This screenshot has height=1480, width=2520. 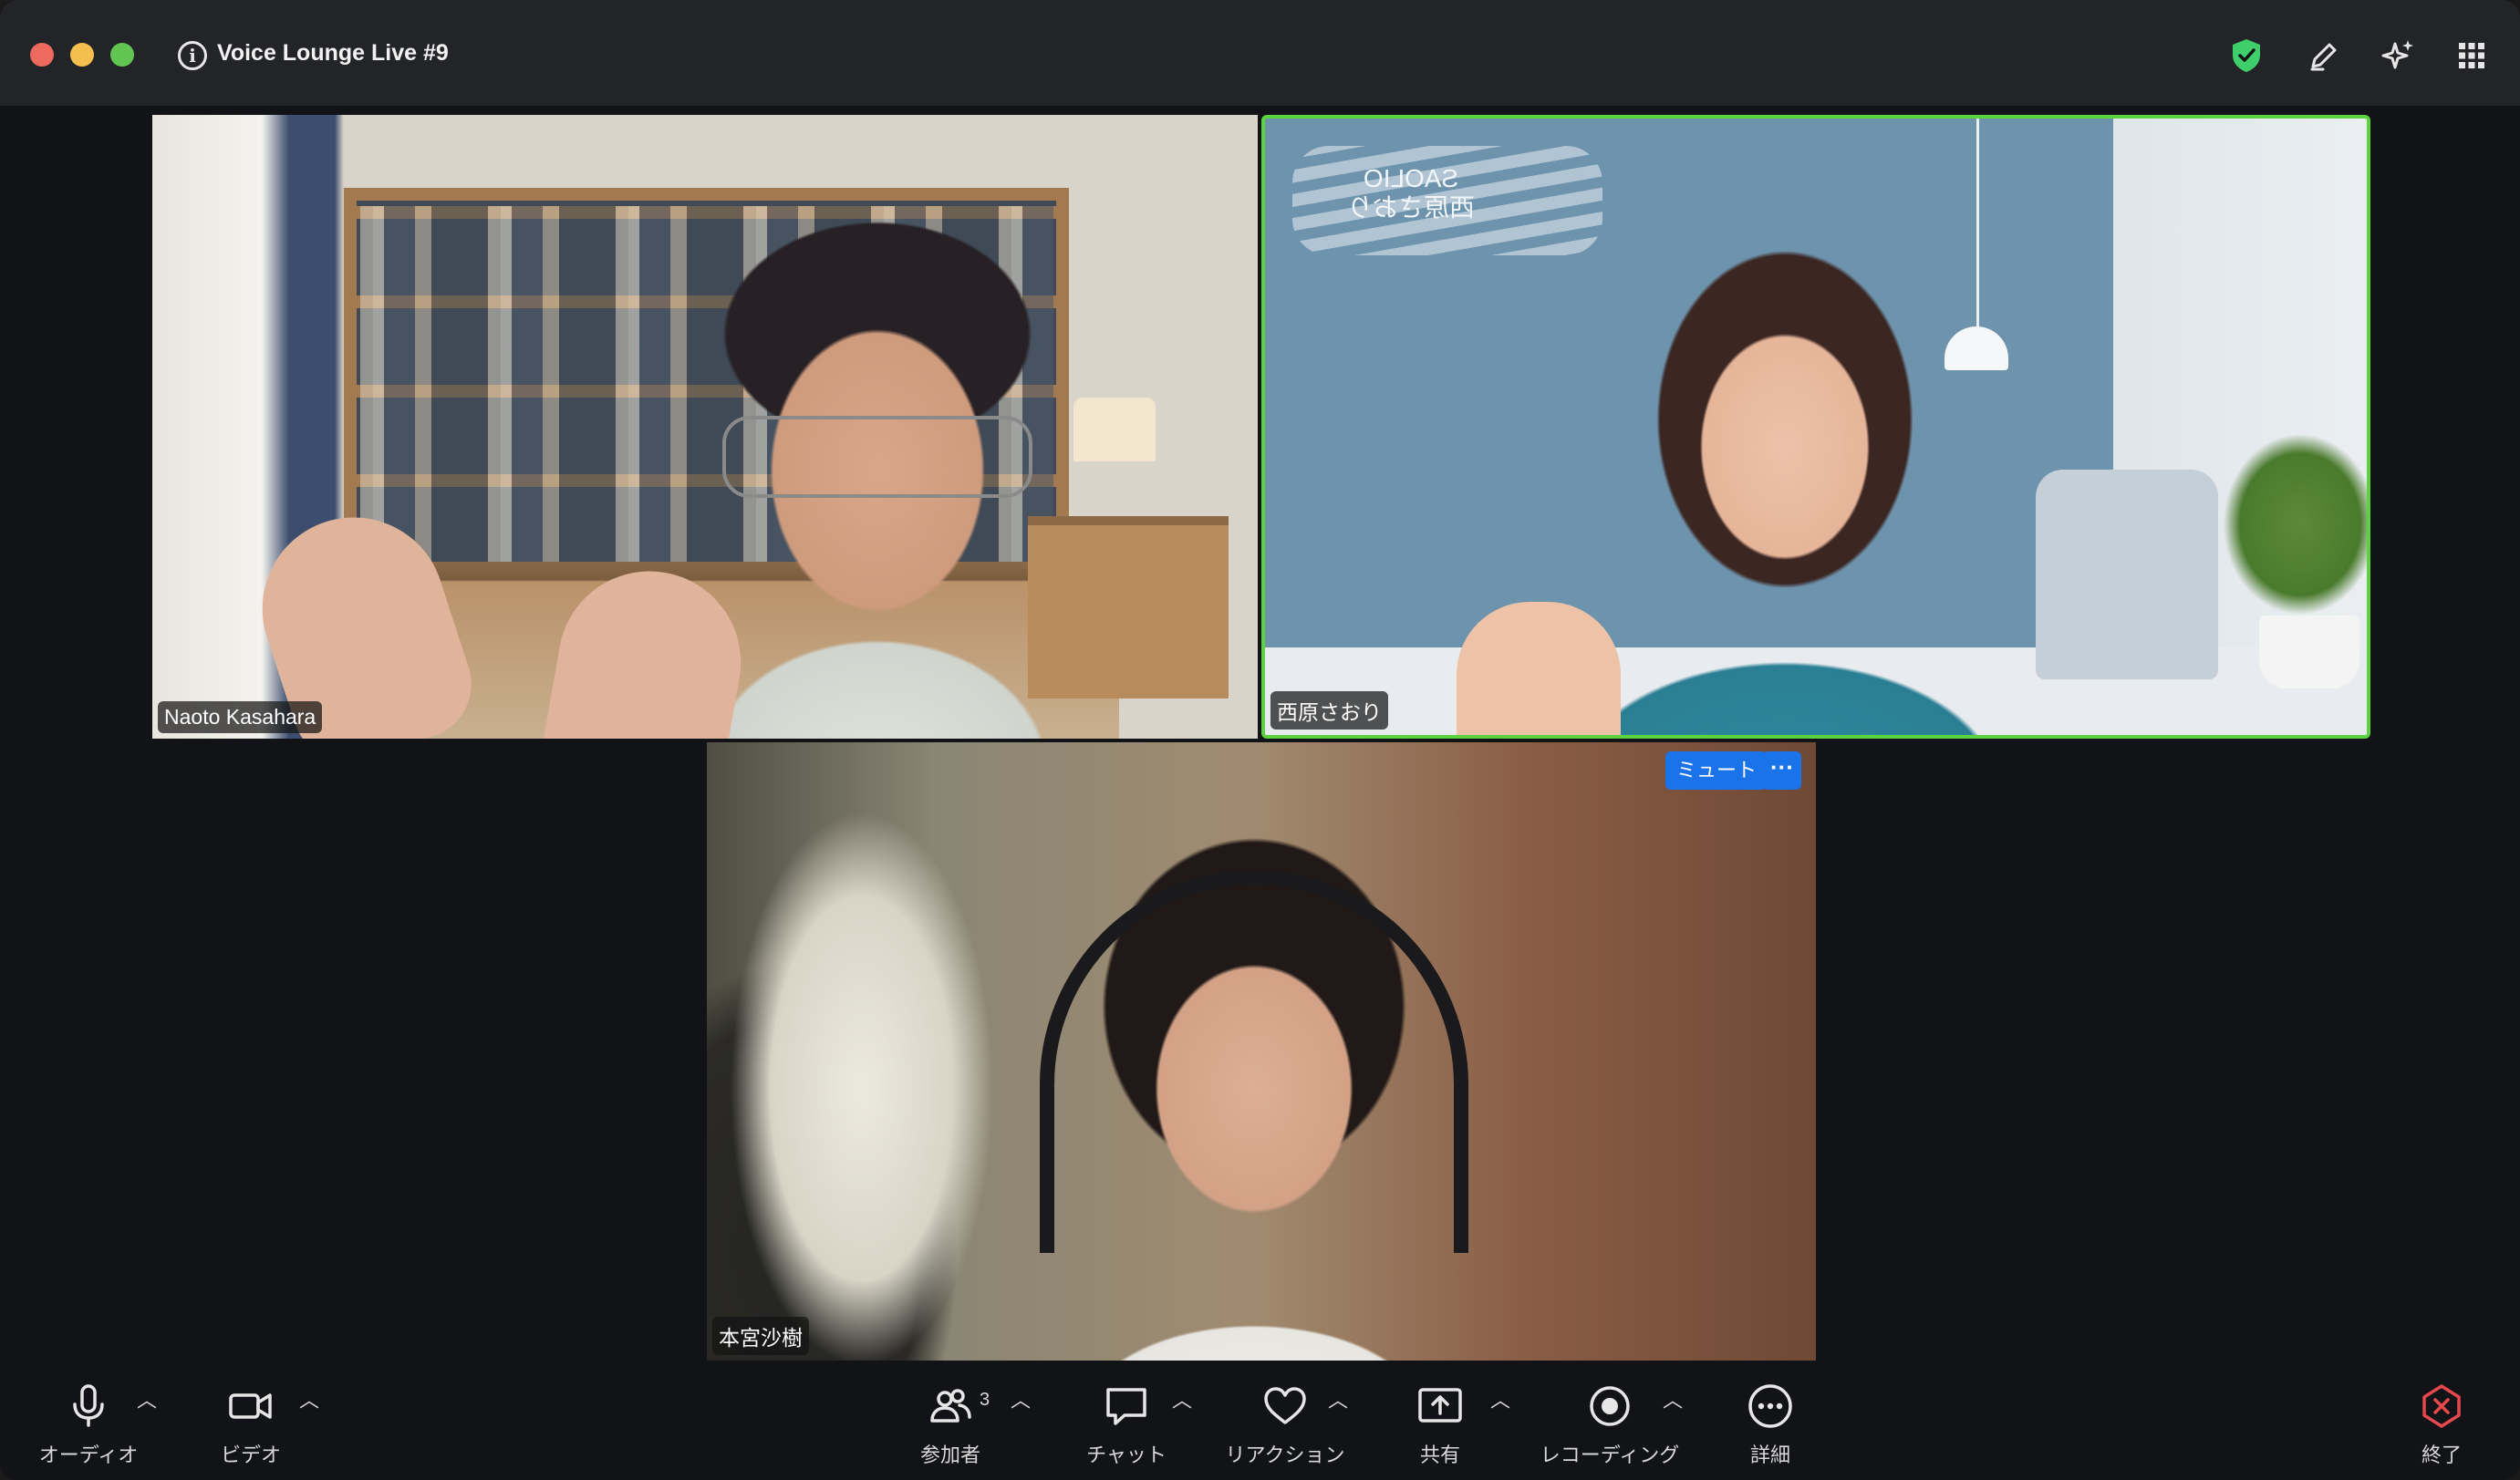 I want to click on end-meeting-icon, so click(x=2441, y=1406).